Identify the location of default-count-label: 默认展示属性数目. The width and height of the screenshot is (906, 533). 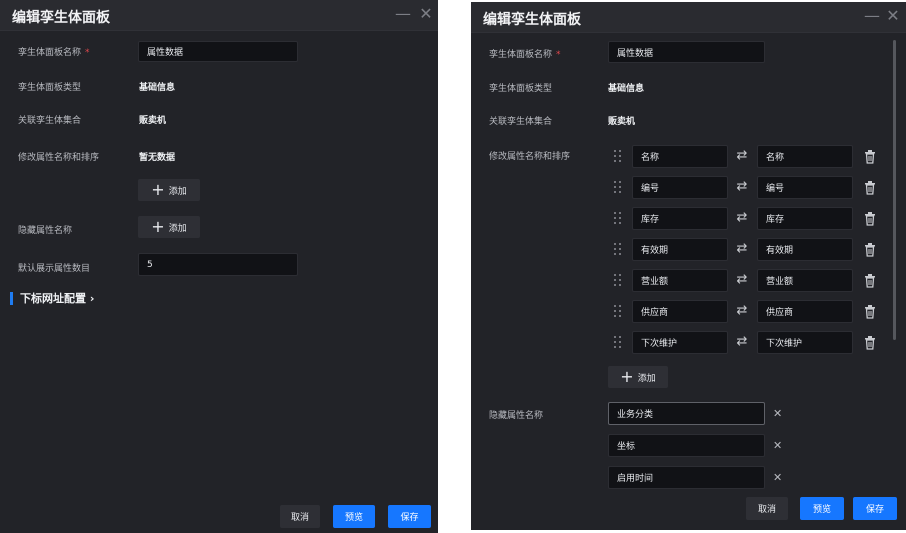
(54, 269).